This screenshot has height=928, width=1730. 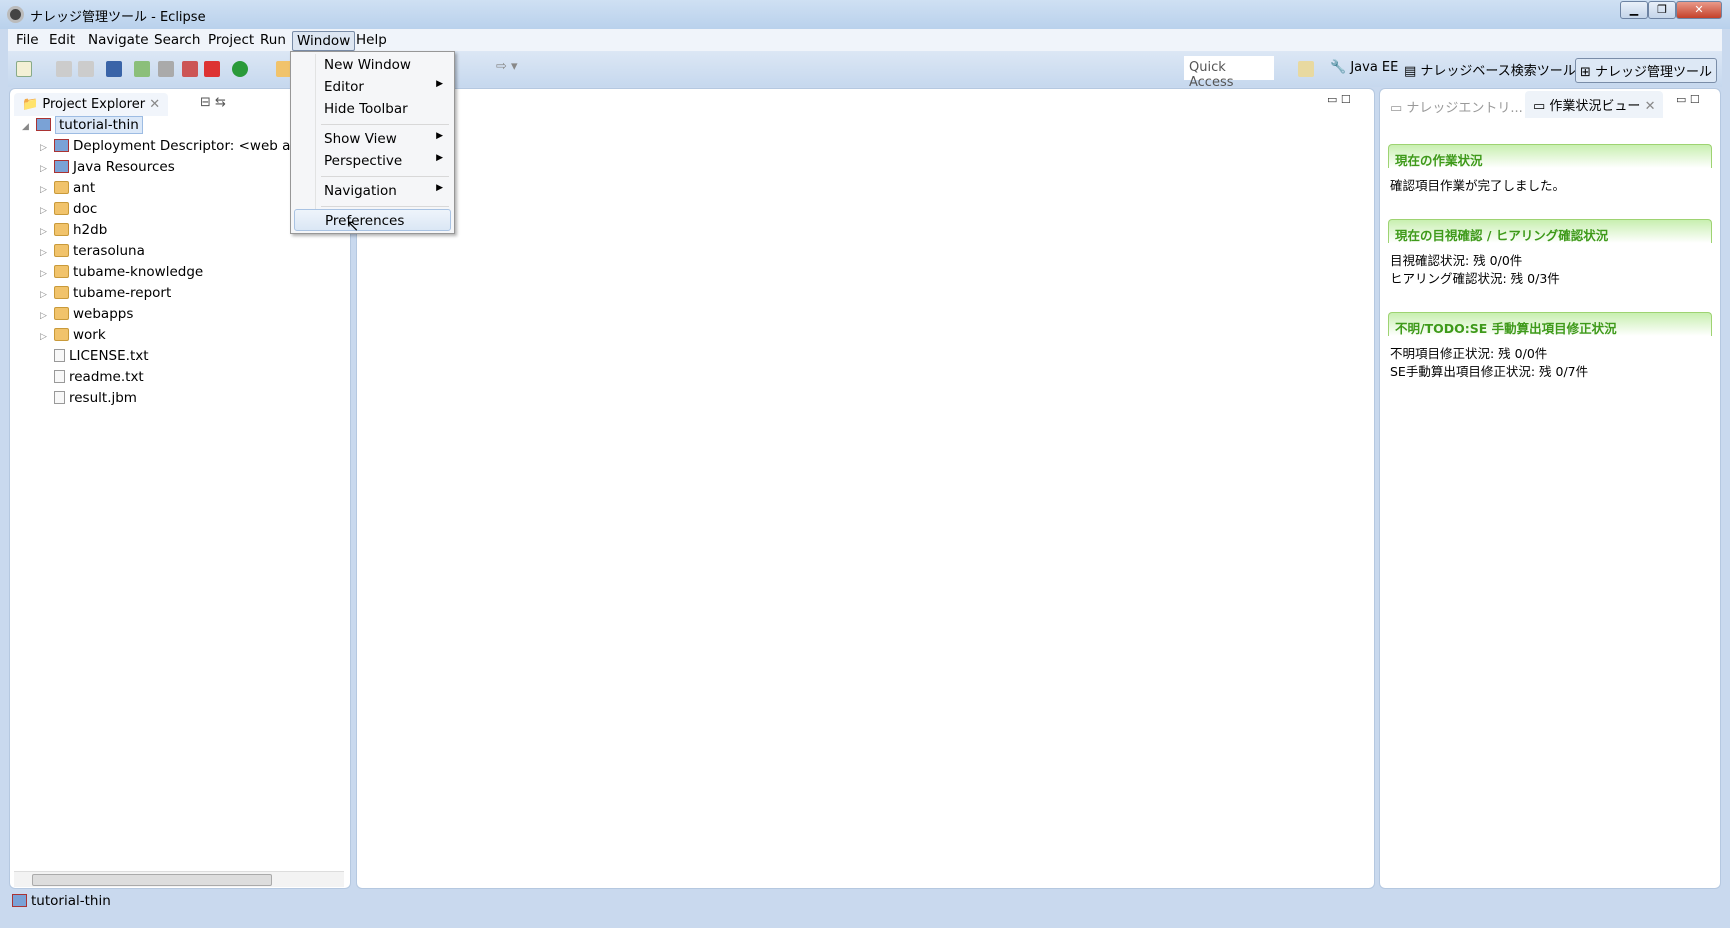 What do you see at coordinates (439, 158) in the screenshot?
I see `submenu-arrow-icon: ▶` at bounding box center [439, 158].